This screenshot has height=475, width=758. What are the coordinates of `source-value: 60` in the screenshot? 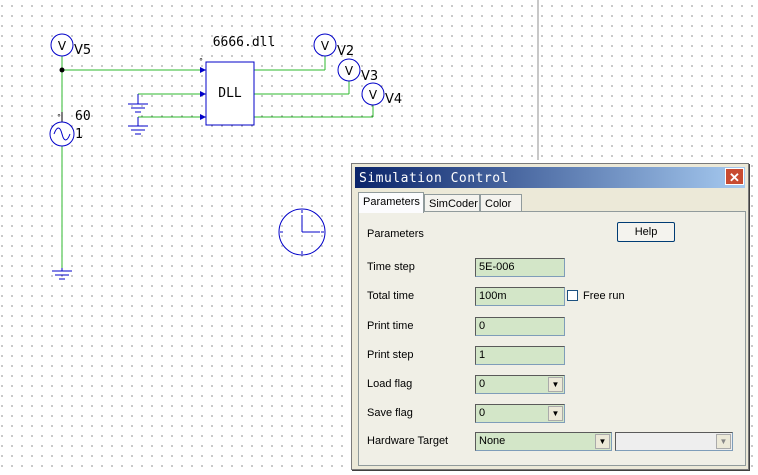 It's located at (83, 116).